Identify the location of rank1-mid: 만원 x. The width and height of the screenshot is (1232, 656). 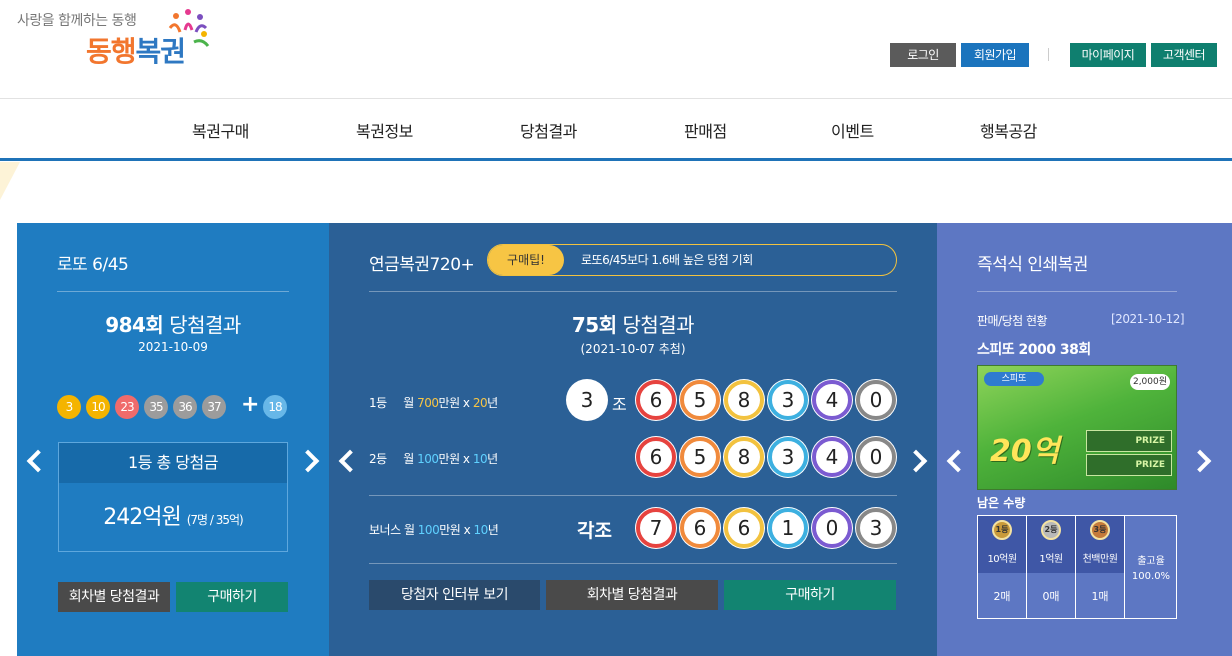
(455, 403).